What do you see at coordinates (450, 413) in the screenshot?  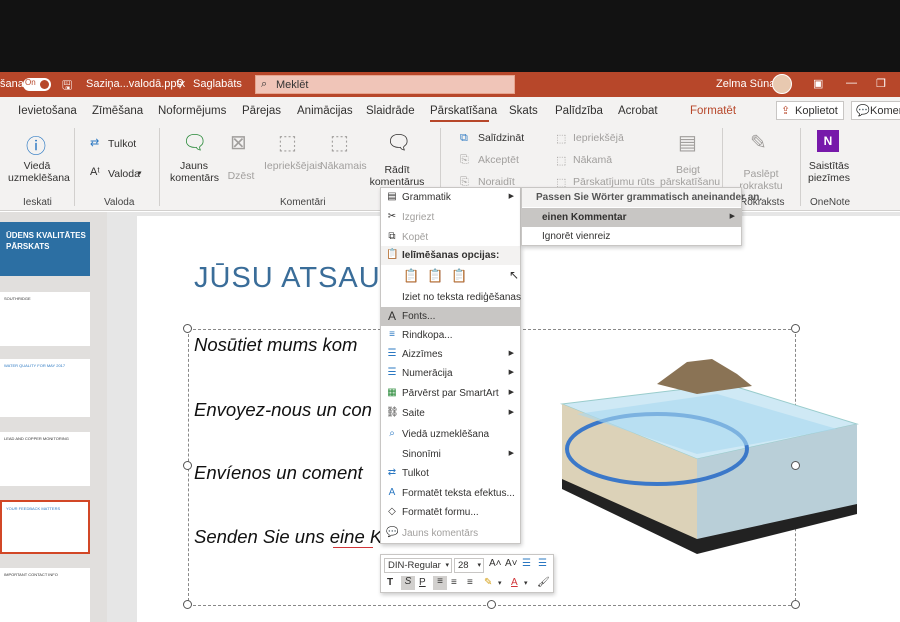 I see `menu-item-link: ⛓ Saite ▶` at bounding box center [450, 413].